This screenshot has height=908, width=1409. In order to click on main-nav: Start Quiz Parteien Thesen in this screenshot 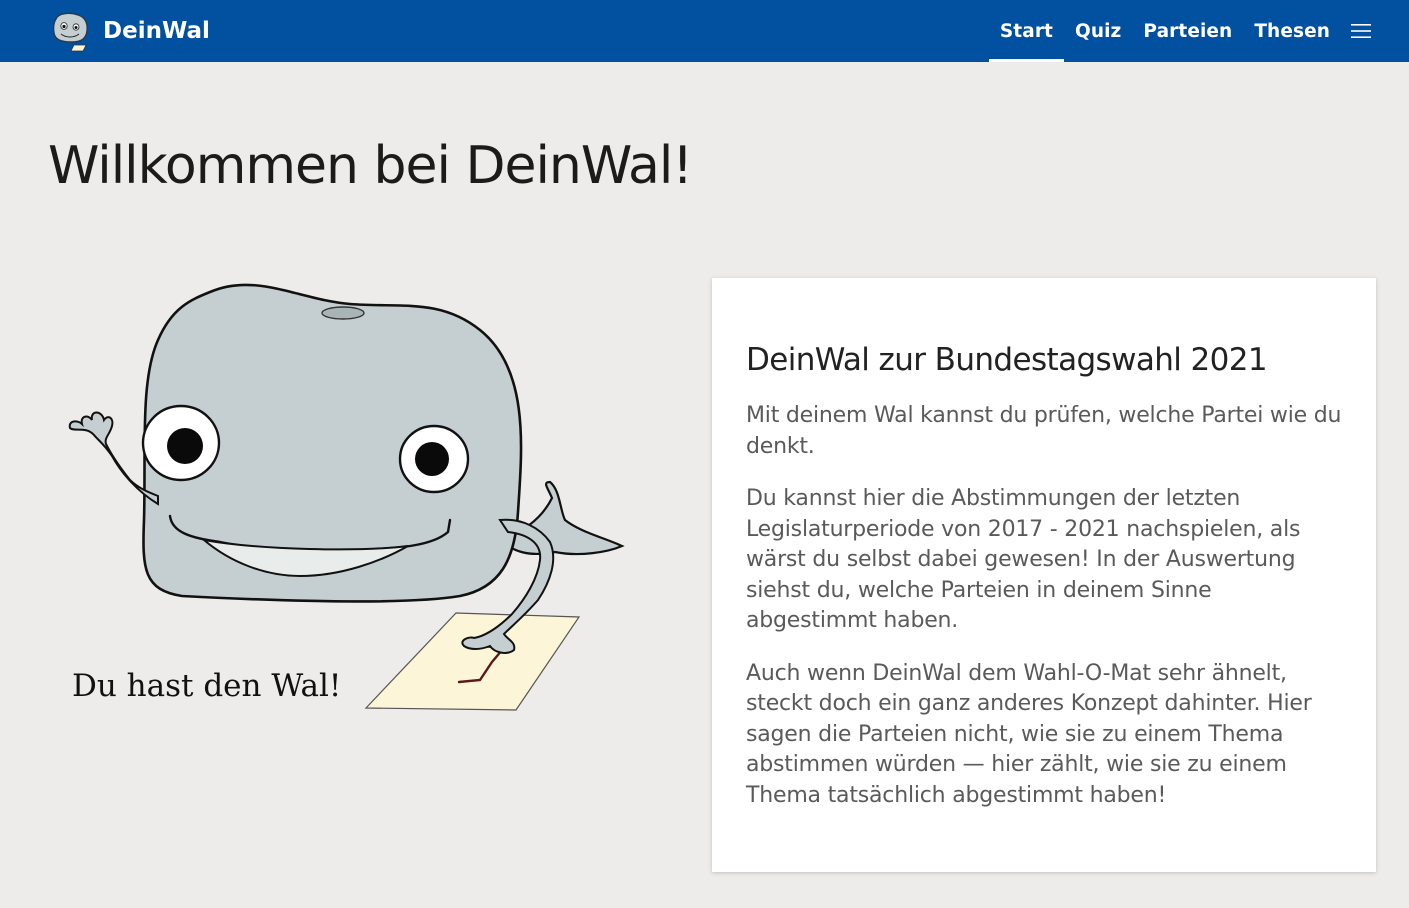, I will do `click(1180, 31)`.